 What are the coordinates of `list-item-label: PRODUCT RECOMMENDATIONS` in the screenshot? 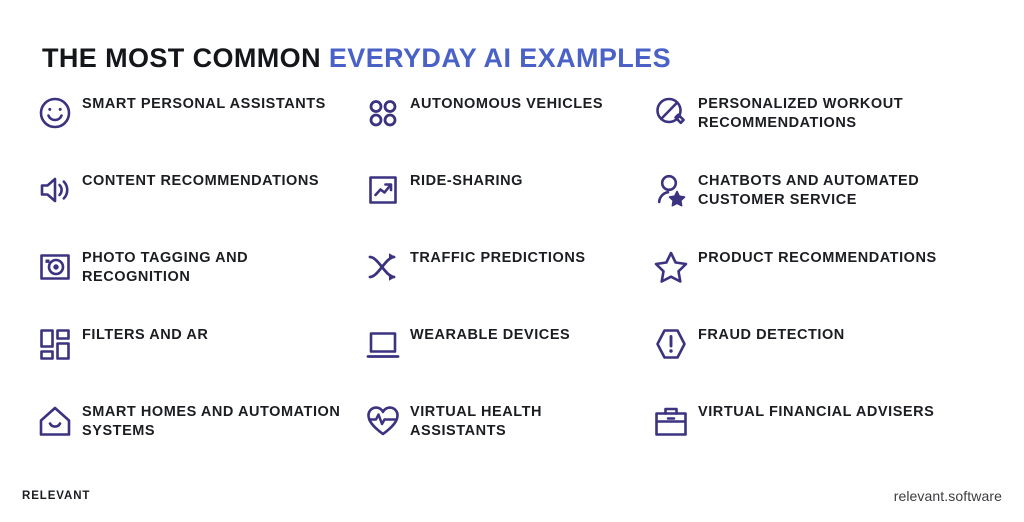 It's located at (817, 258).